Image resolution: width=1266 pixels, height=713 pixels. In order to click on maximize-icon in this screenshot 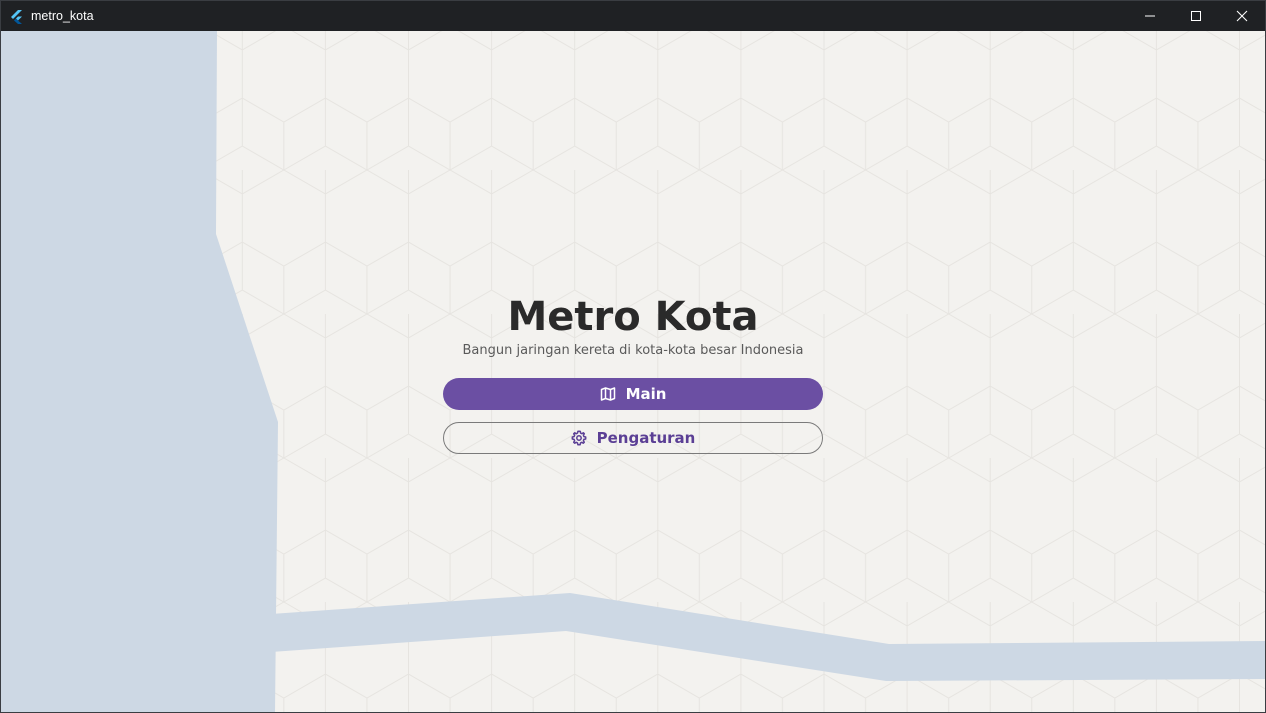, I will do `click(1196, 16)`.